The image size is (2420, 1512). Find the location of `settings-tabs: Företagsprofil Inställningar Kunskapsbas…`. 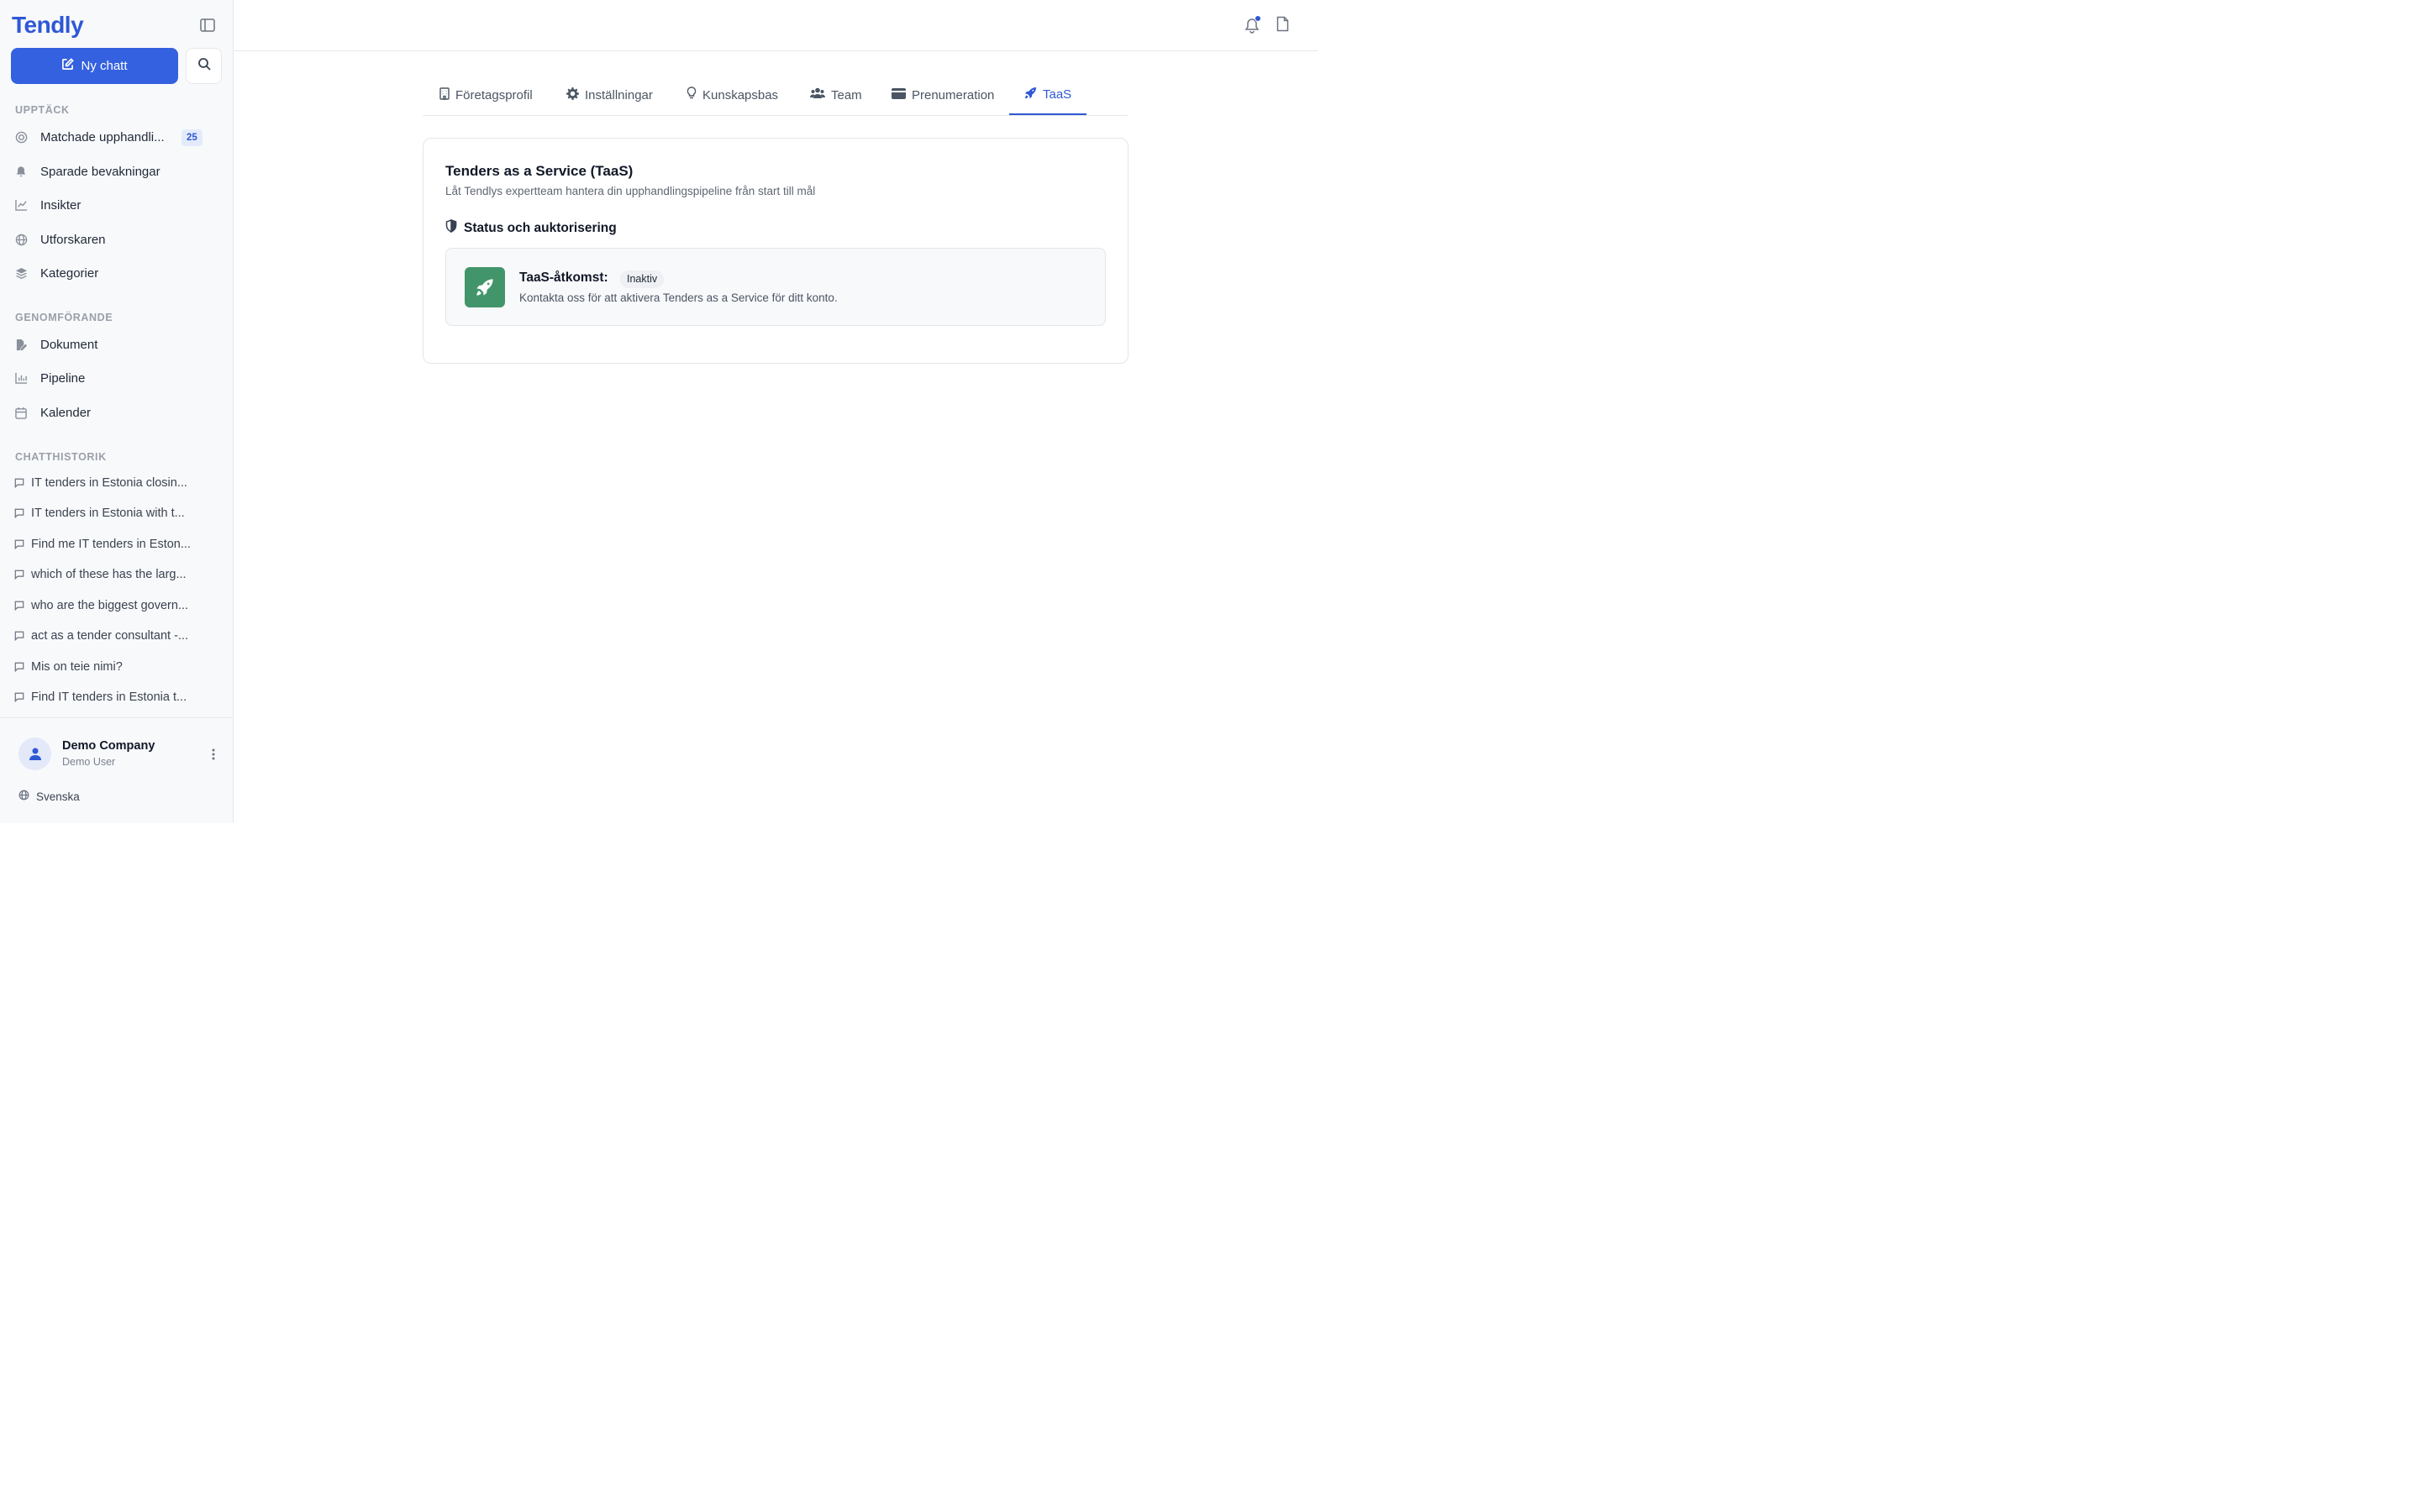

settings-tabs: Företagsprofil Inställningar Kunskapsbas… is located at coordinates (775, 95).